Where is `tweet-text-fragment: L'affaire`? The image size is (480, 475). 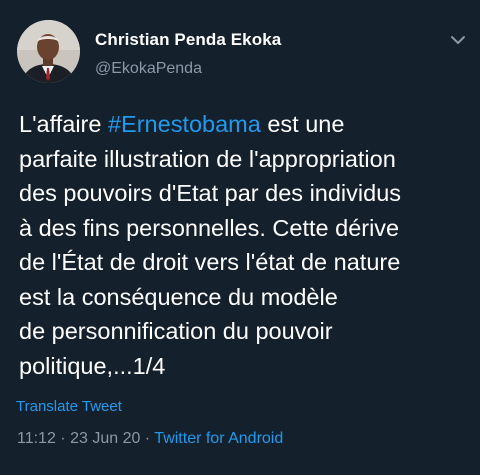
tweet-text-fragment: L'affaire is located at coordinates (63, 124).